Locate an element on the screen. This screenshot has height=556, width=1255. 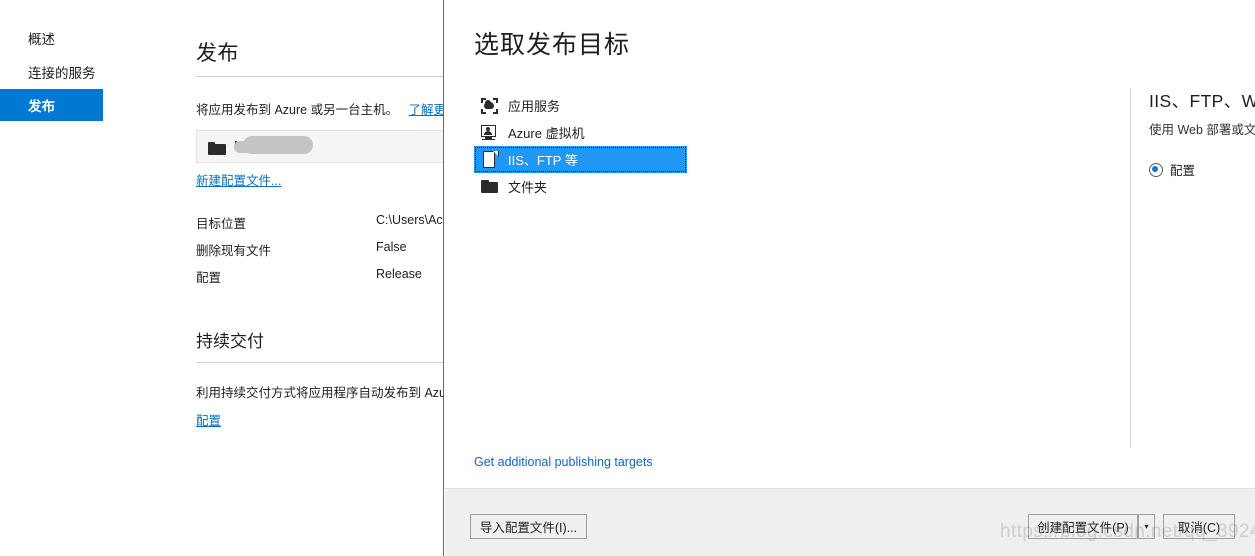
target-item-iis-ftp: IIS、FTP 等 is located at coordinates (580, 159).